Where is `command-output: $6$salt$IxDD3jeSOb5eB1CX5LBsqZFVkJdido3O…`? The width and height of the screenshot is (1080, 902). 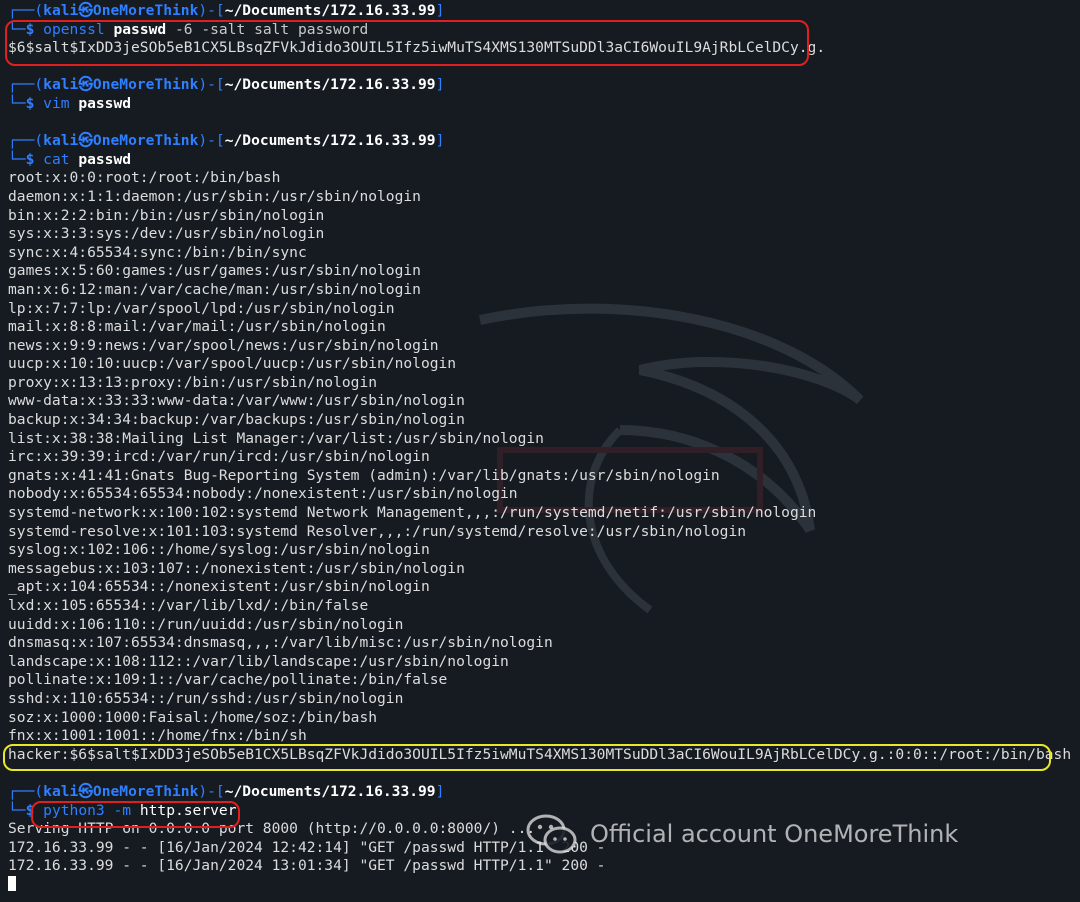
command-output: $6$salt$IxDD3jeSOb5eB1CX5LBsqZFVkJdido3O… is located at coordinates (417, 48).